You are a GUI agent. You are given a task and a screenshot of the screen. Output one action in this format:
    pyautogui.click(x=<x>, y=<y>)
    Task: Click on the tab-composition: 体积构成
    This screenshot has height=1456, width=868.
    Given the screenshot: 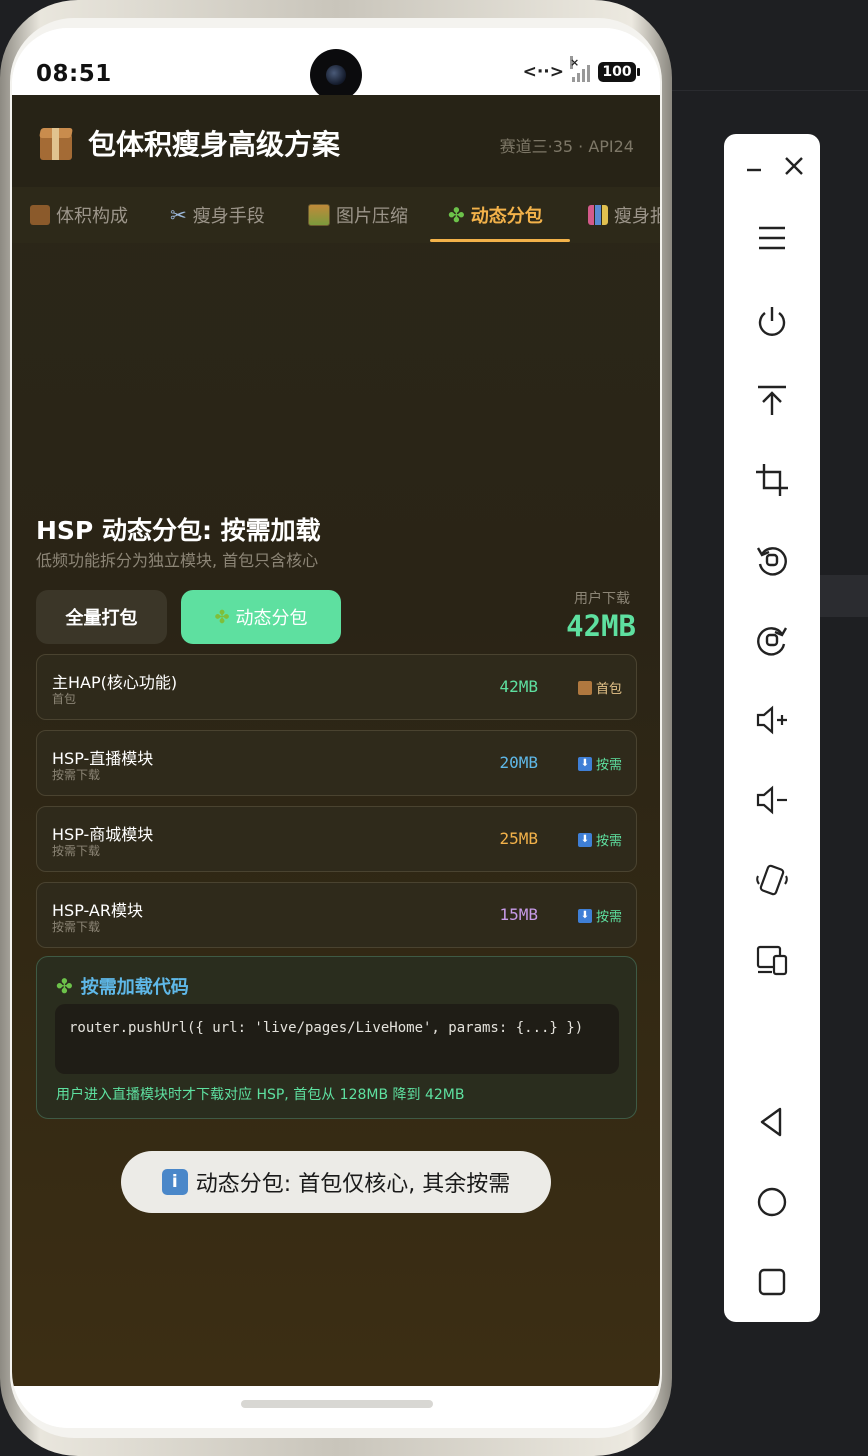 What is the action you would take?
    pyautogui.click(x=79, y=215)
    